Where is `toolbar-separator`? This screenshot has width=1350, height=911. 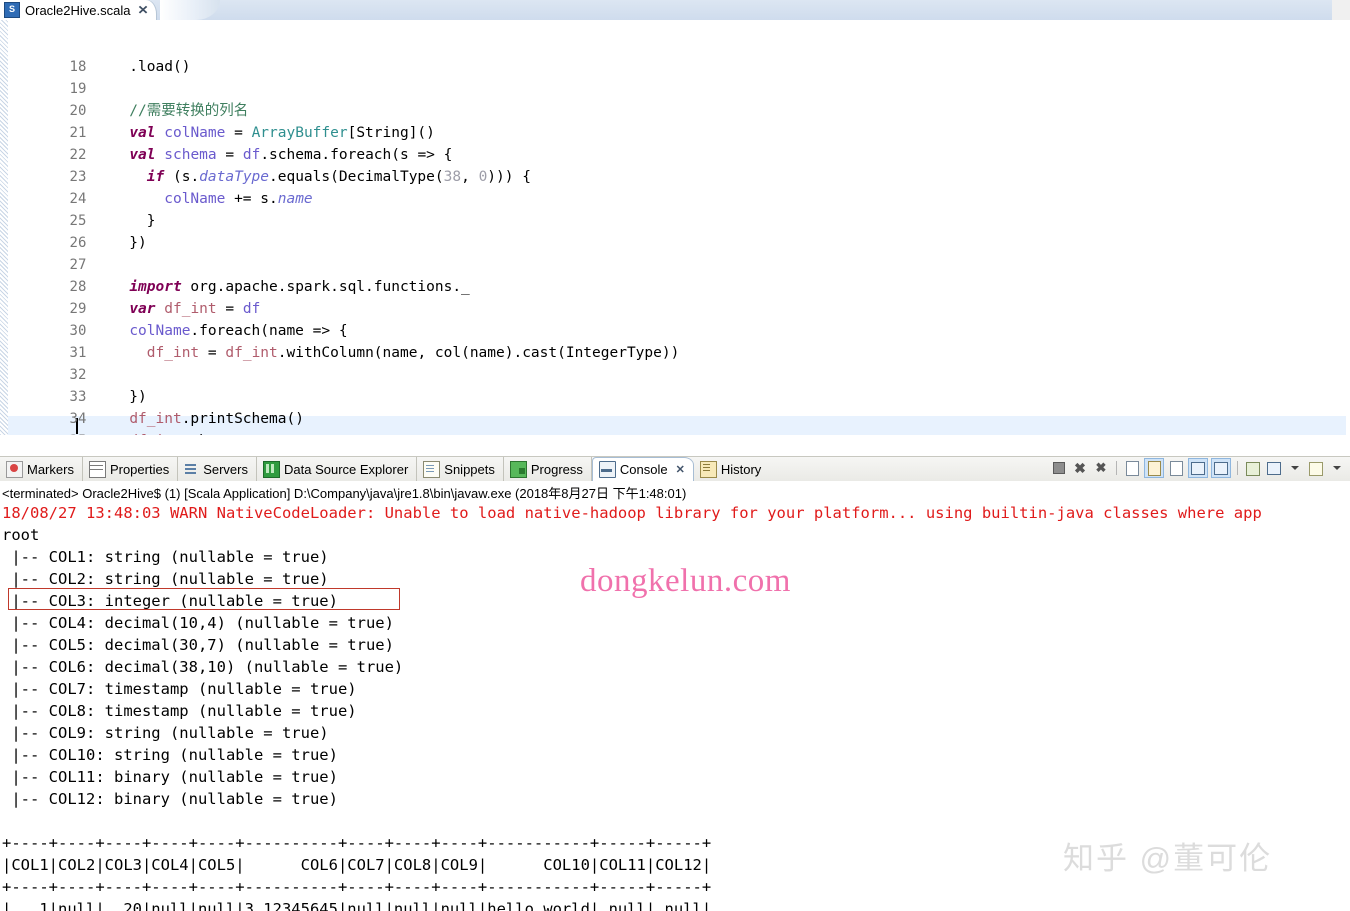
toolbar-separator is located at coordinates (1116, 468).